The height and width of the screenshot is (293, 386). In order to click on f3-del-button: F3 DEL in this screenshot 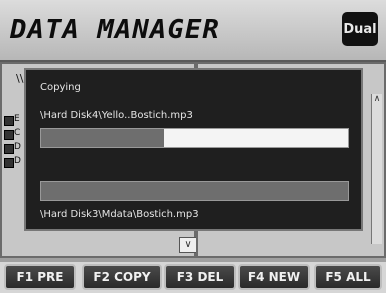, I will do `click(200, 277)`.